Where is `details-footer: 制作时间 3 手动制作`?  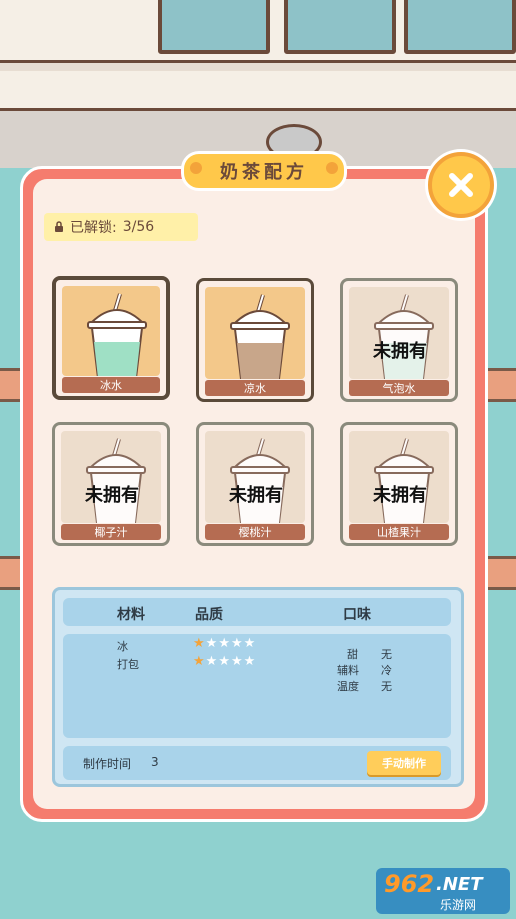 details-footer: 制作时间 3 手动制作 is located at coordinates (257, 763).